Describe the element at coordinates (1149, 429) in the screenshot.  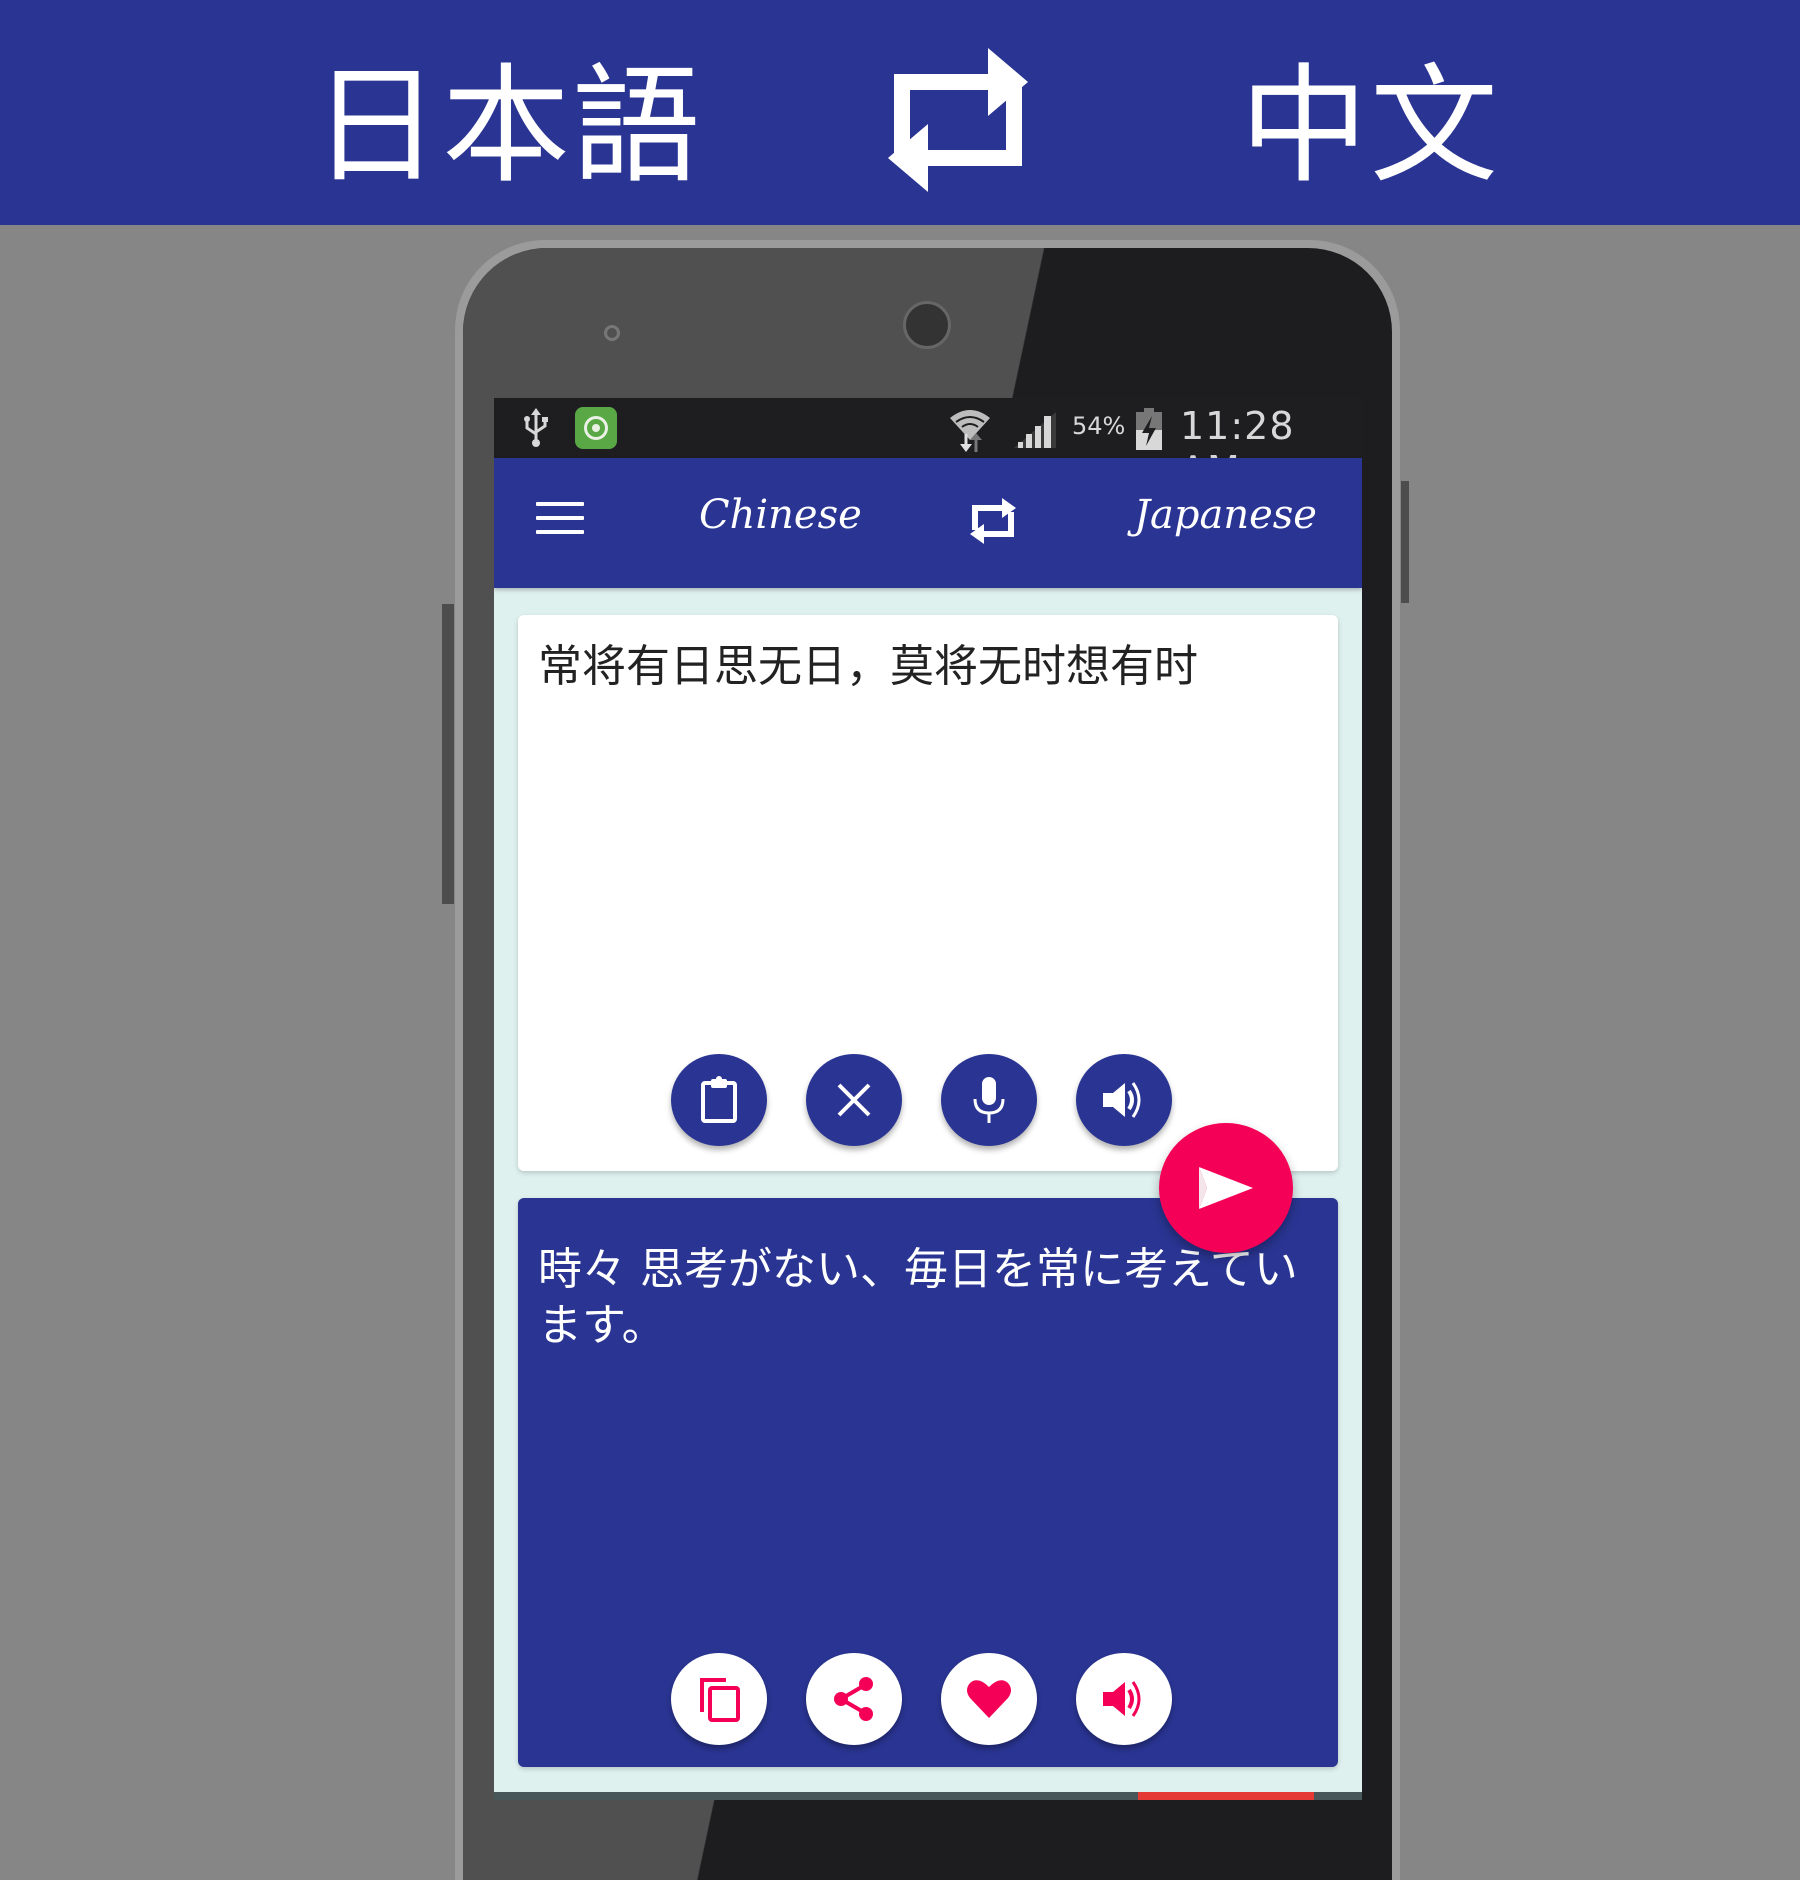
I see `battery-charging-icon` at that location.